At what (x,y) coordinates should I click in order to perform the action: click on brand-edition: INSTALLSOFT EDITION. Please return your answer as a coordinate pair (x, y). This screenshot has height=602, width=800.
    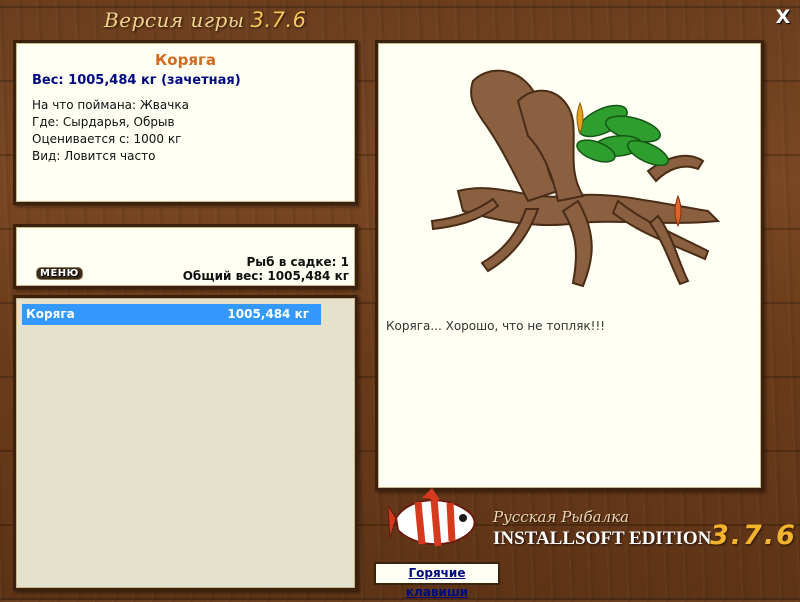
    Looking at the image, I should click on (602, 538).